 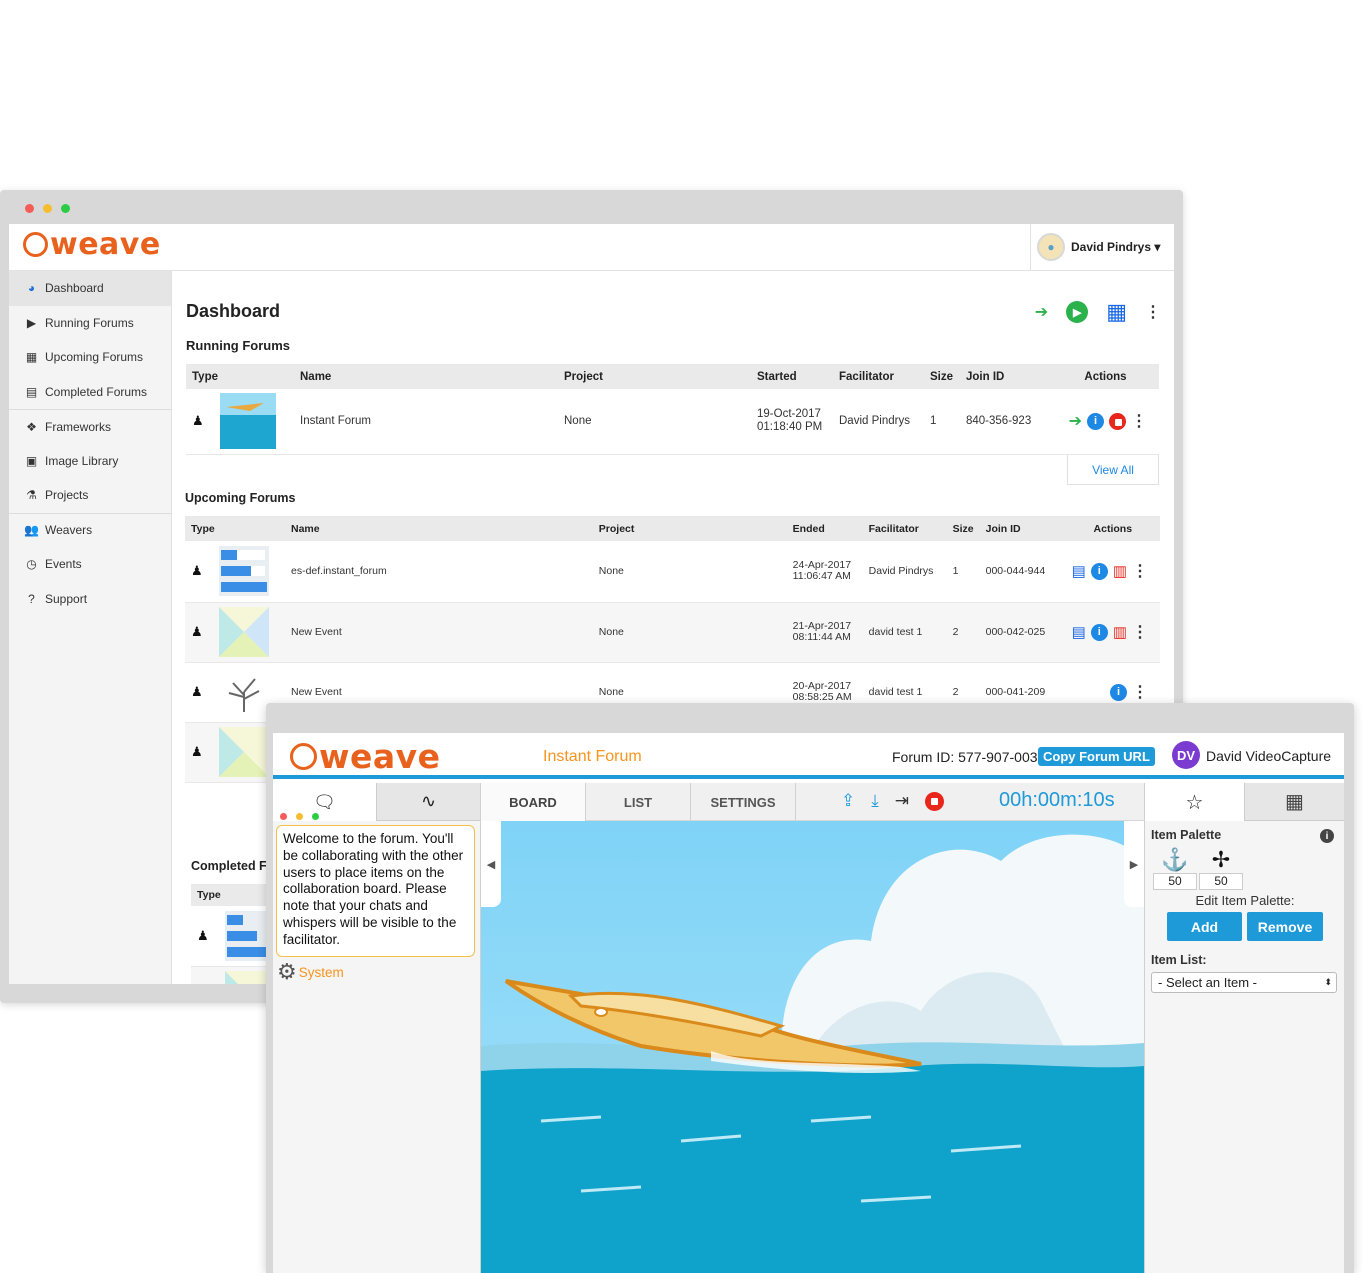 I want to click on users-icon: 👥, so click(x=31, y=530).